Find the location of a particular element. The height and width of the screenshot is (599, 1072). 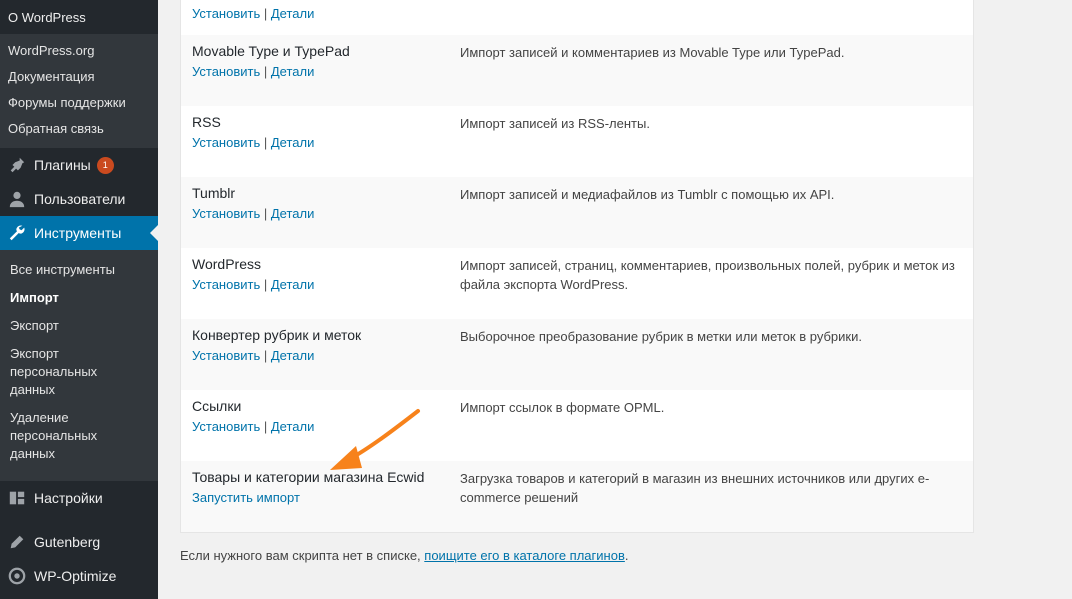

menu-about-wordpress: О WordPress is located at coordinates (79, 17).